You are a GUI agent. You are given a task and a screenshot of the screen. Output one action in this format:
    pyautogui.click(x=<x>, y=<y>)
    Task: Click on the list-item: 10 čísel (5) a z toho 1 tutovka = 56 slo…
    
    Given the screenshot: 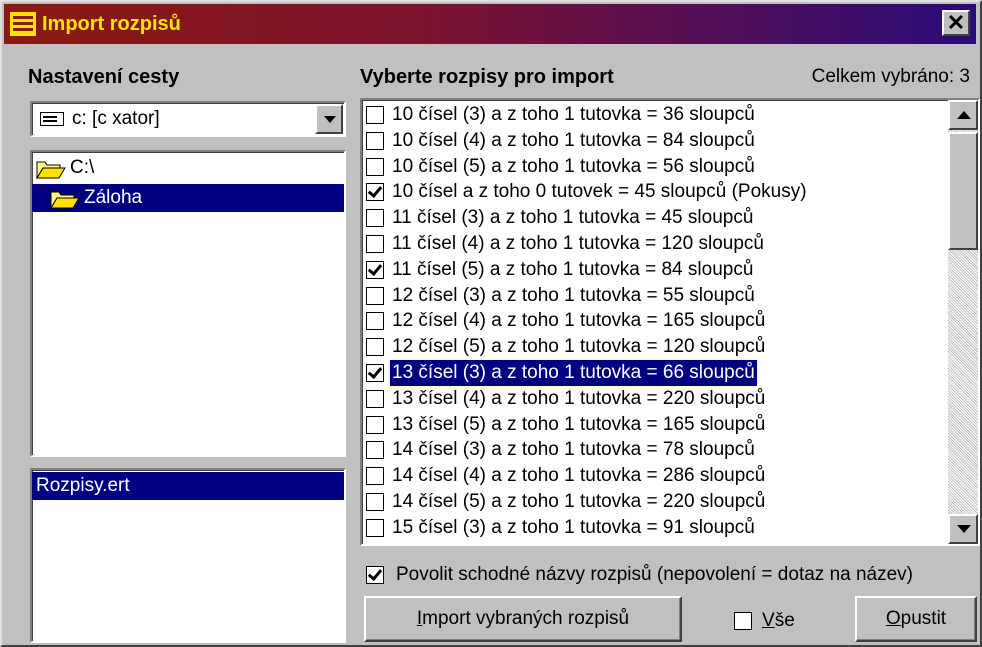 What is the action you would take?
    pyautogui.click(x=657, y=167)
    